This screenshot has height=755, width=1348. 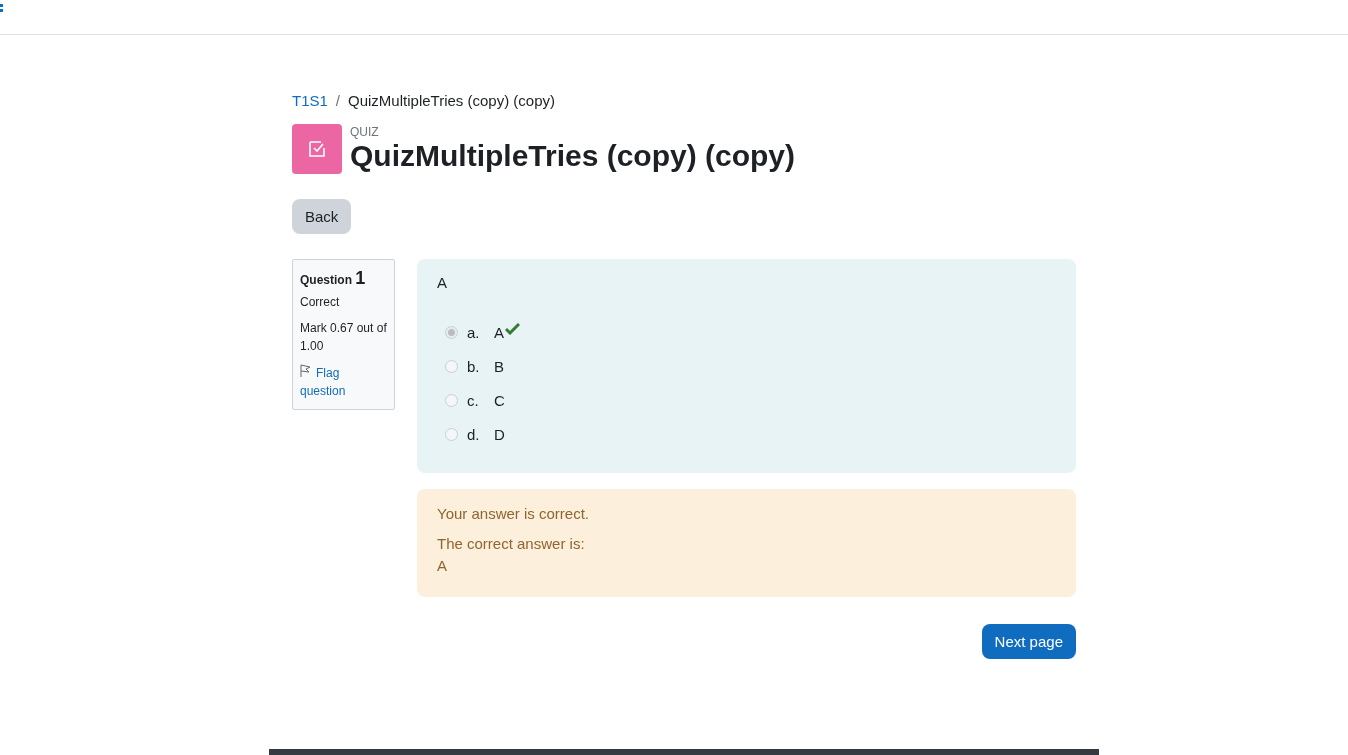 I want to click on option-letter: a., so click(x=474, y=332).